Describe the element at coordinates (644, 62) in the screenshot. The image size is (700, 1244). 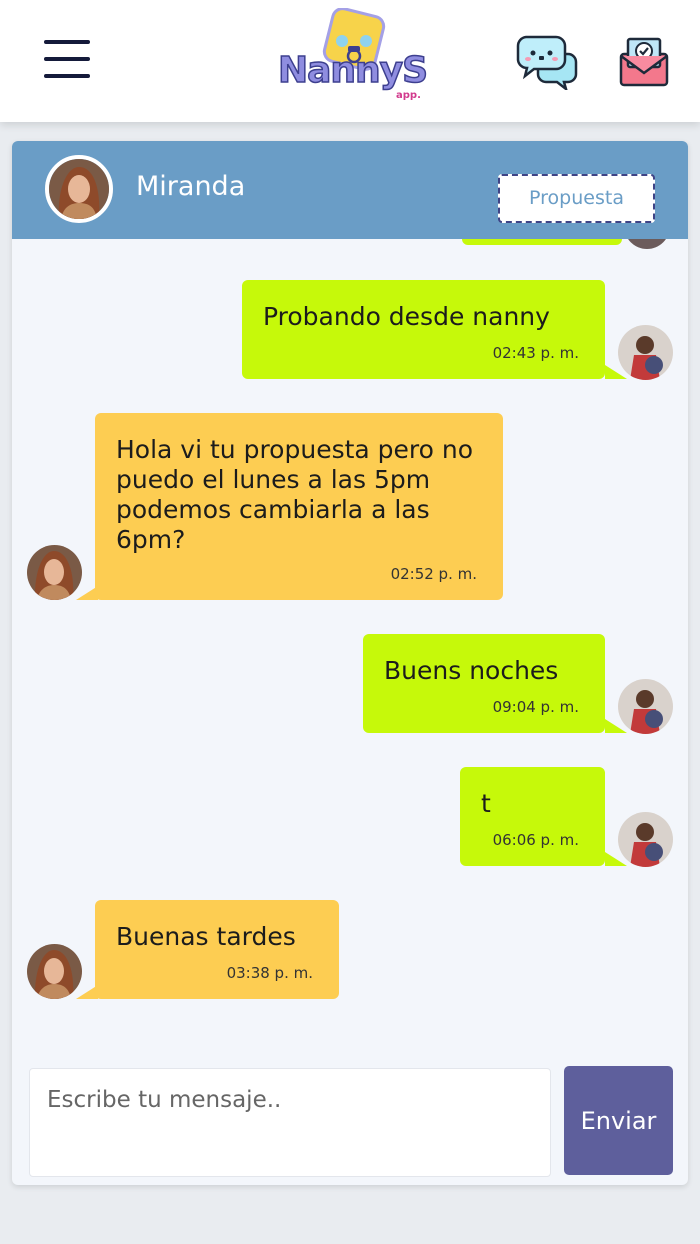
I see `envelope-check-icon` at that location.